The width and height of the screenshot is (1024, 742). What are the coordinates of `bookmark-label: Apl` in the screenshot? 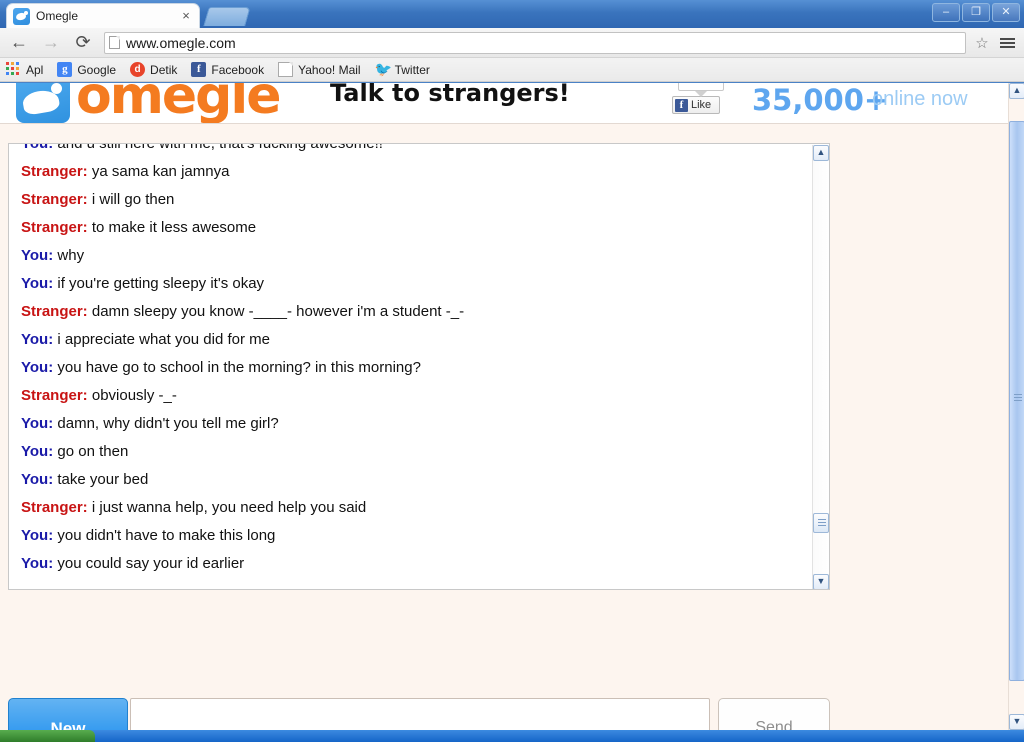 It's located at (35, 69).